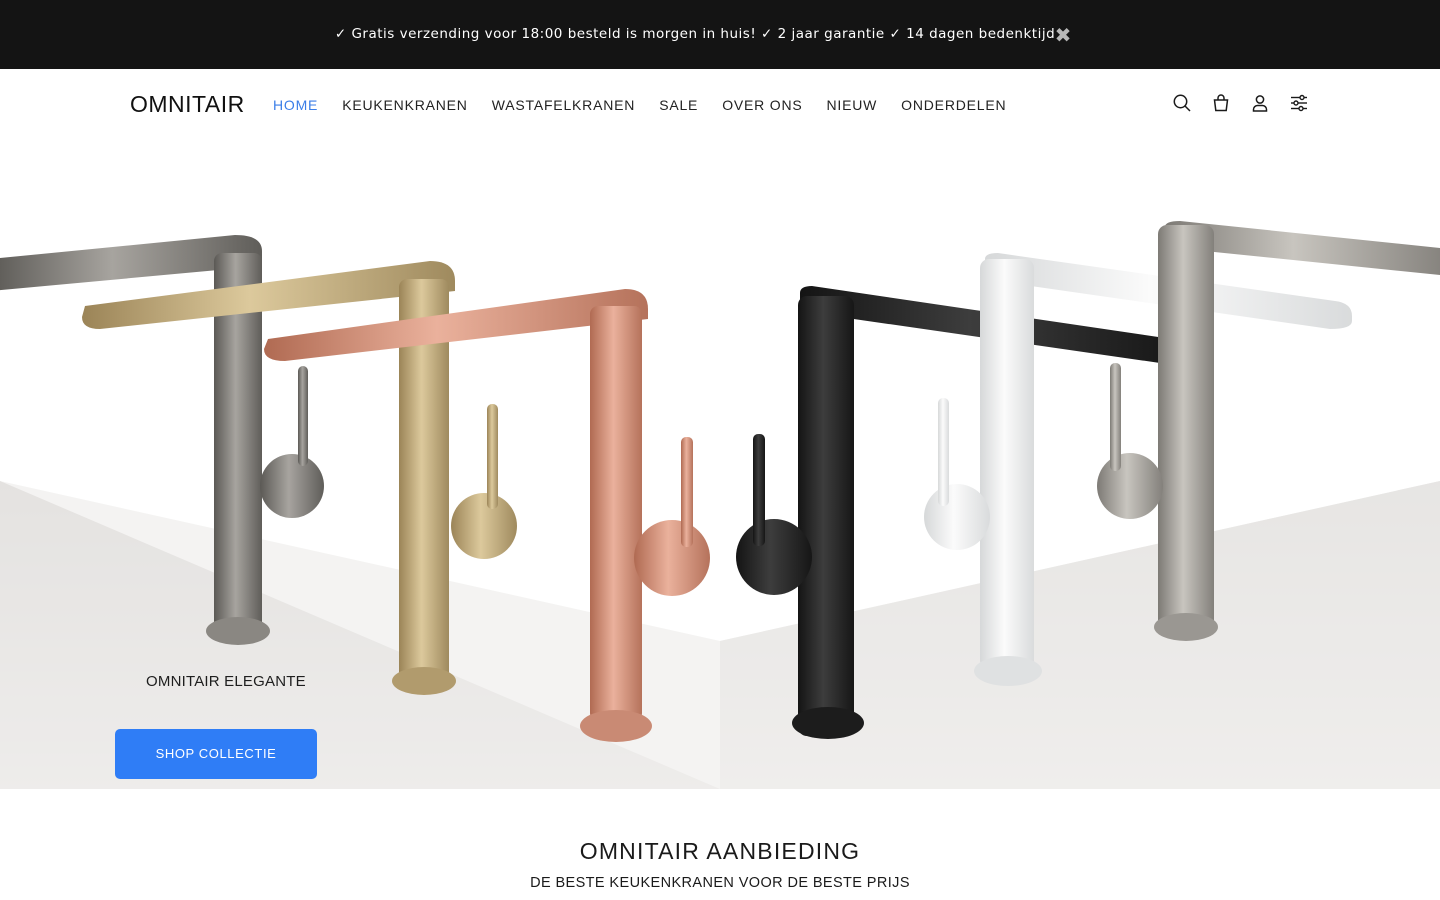  I want to click on nav-home: HOME, so click(295, 105).